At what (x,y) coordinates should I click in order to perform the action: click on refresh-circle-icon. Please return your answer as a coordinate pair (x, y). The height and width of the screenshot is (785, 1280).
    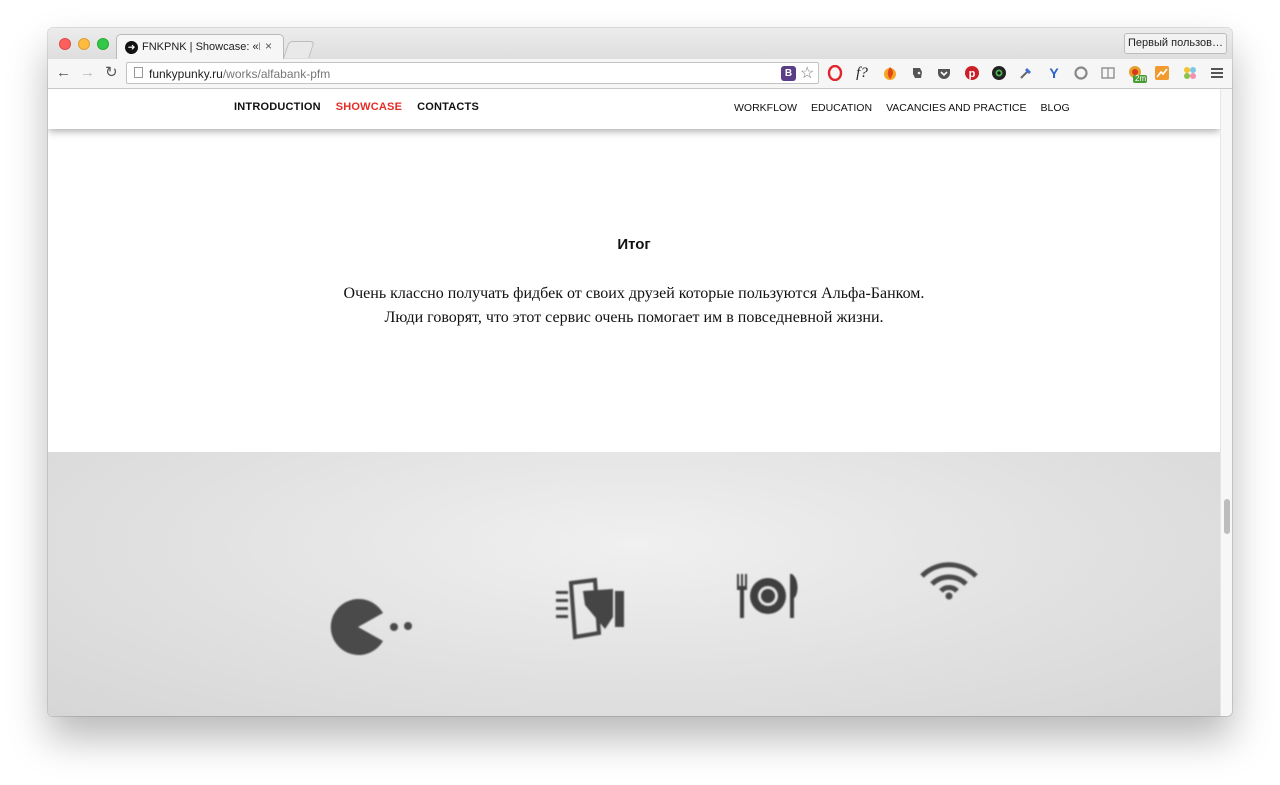
    Looking at the image, I should click on (1081, 73).